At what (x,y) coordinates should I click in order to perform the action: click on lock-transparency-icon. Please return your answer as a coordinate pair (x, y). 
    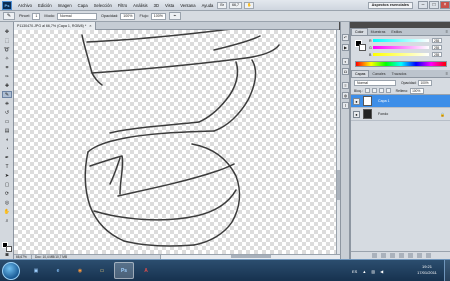
    Looking at the image, I should click on (367, 90).